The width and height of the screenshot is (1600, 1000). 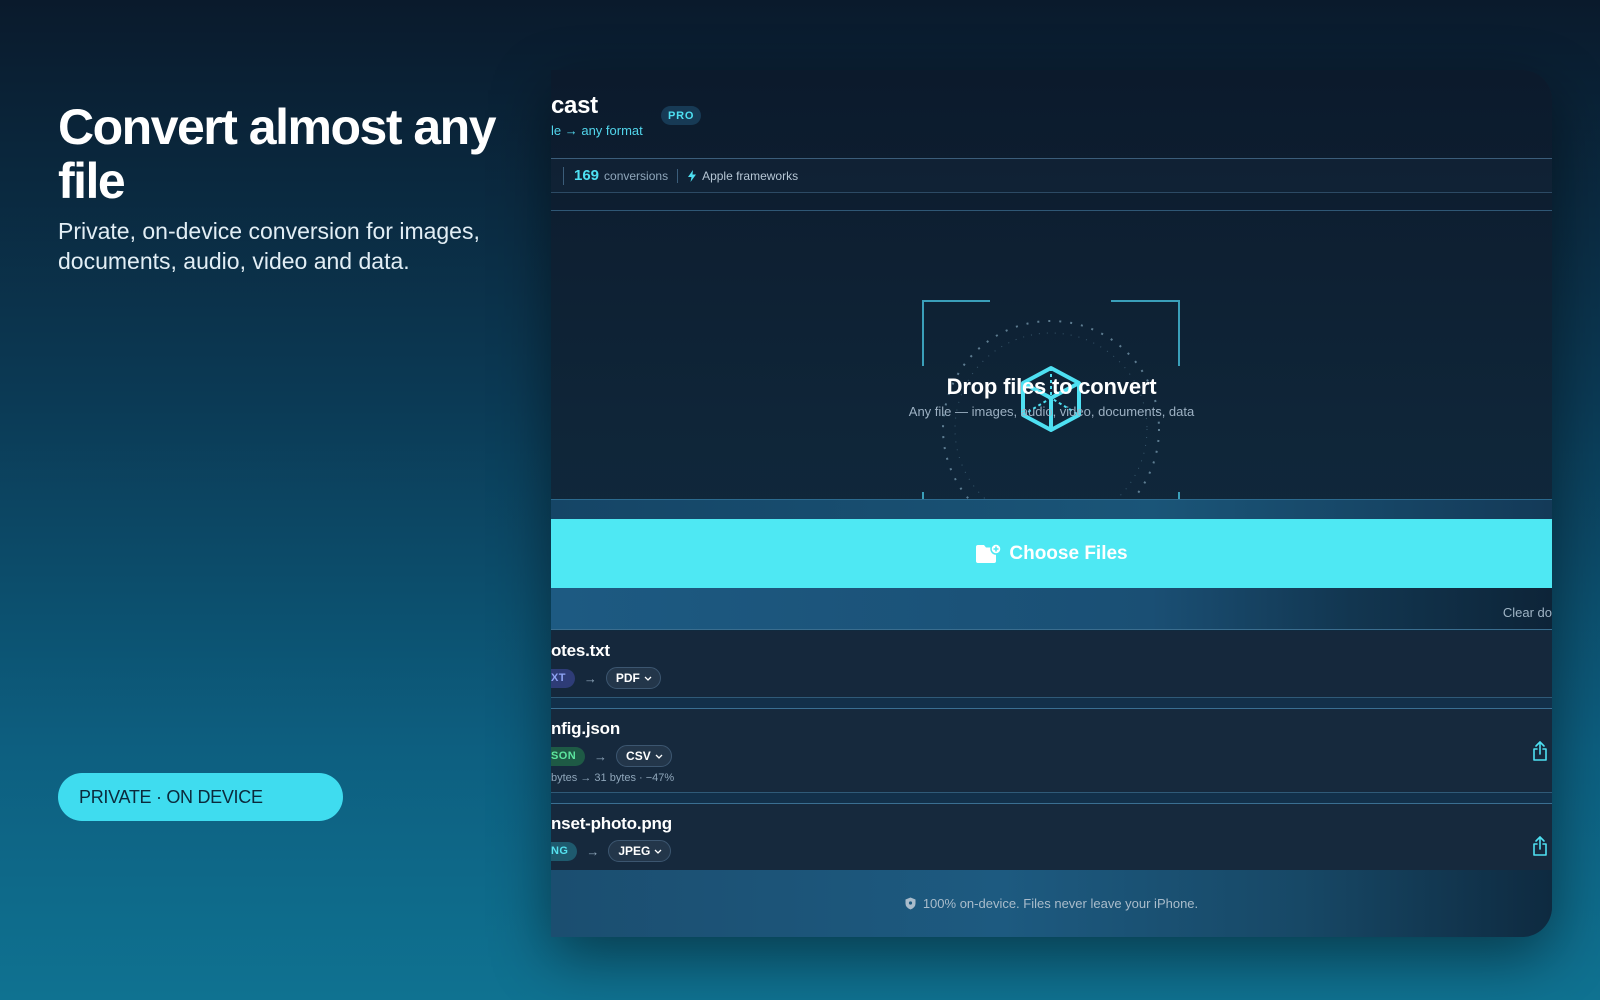 What do you see at coordinates (1051, 175) in the screenshot?
I see `stats-bar: 169 conversions Apple frameworks` at bounding box center [1051, 175].